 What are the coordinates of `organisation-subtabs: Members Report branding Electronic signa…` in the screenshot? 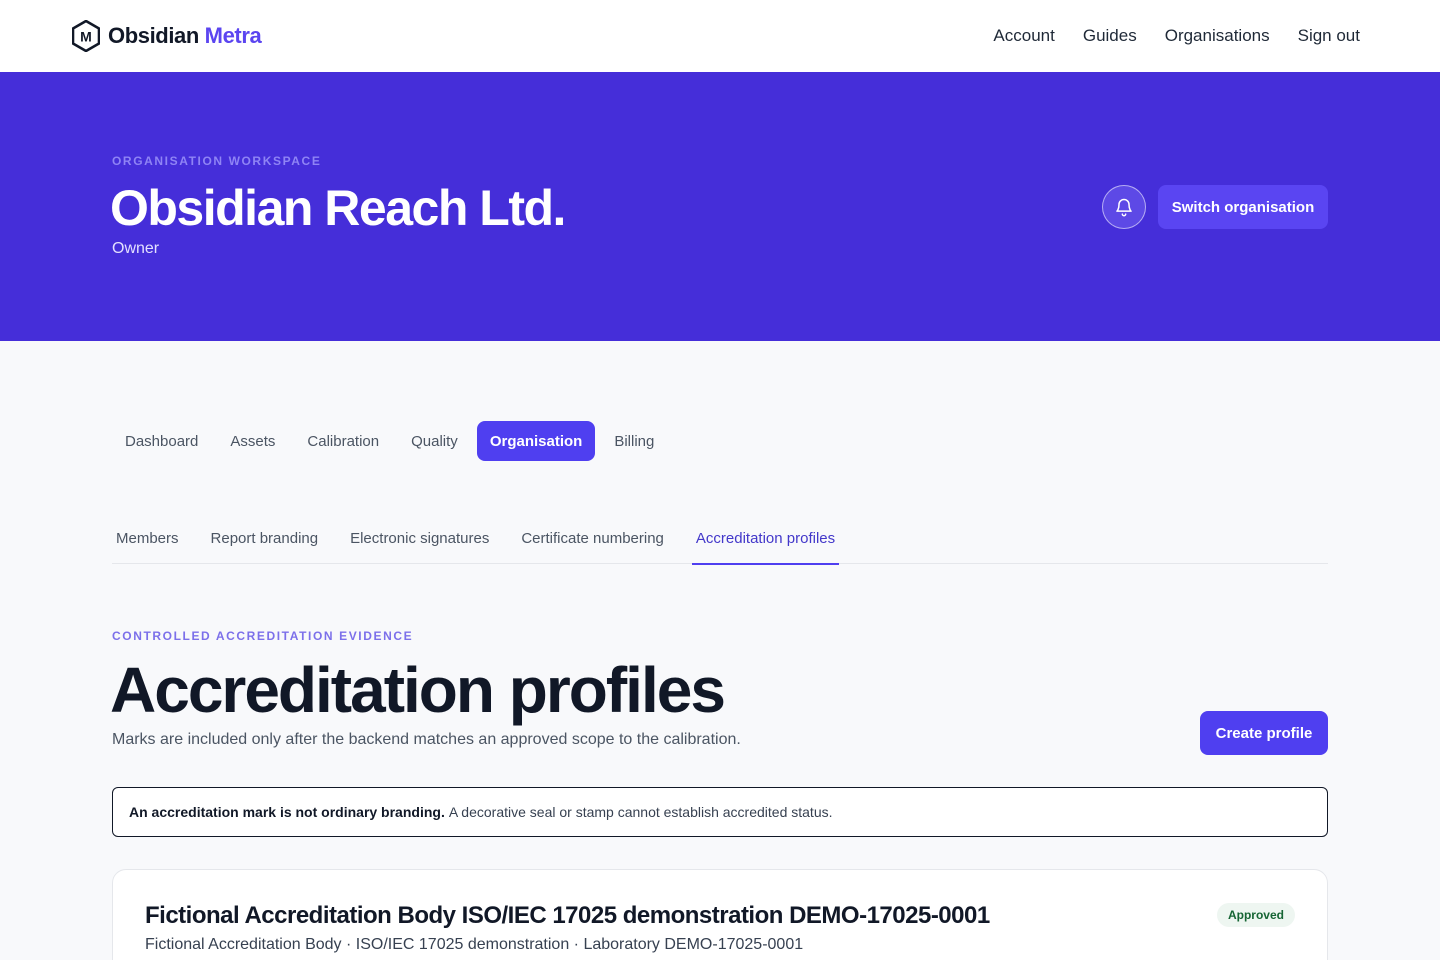 It's located at (720, 542).